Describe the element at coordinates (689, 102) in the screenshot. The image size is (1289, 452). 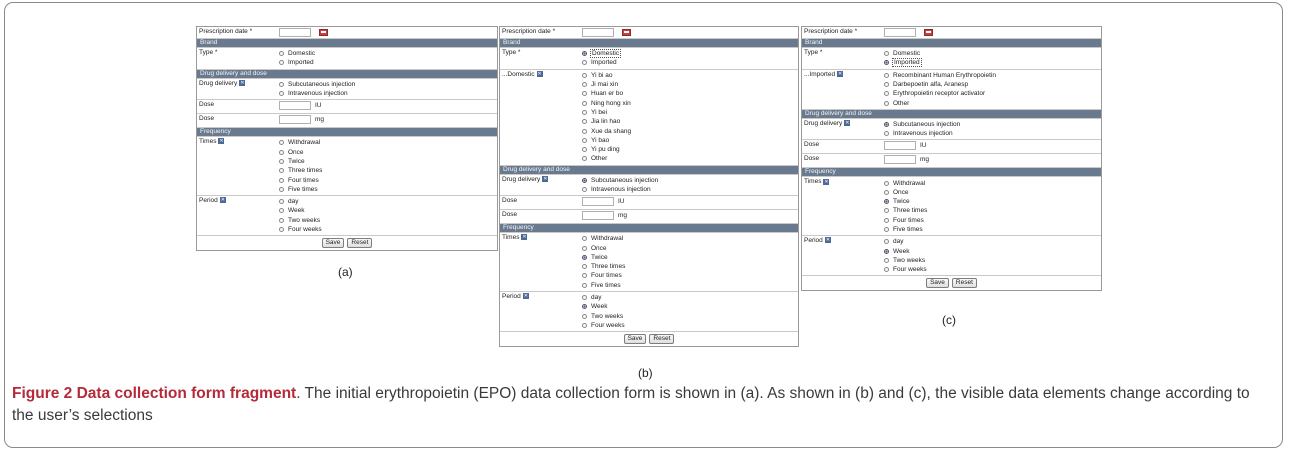
I see `domestic-option: Ning hong xin` at that location.